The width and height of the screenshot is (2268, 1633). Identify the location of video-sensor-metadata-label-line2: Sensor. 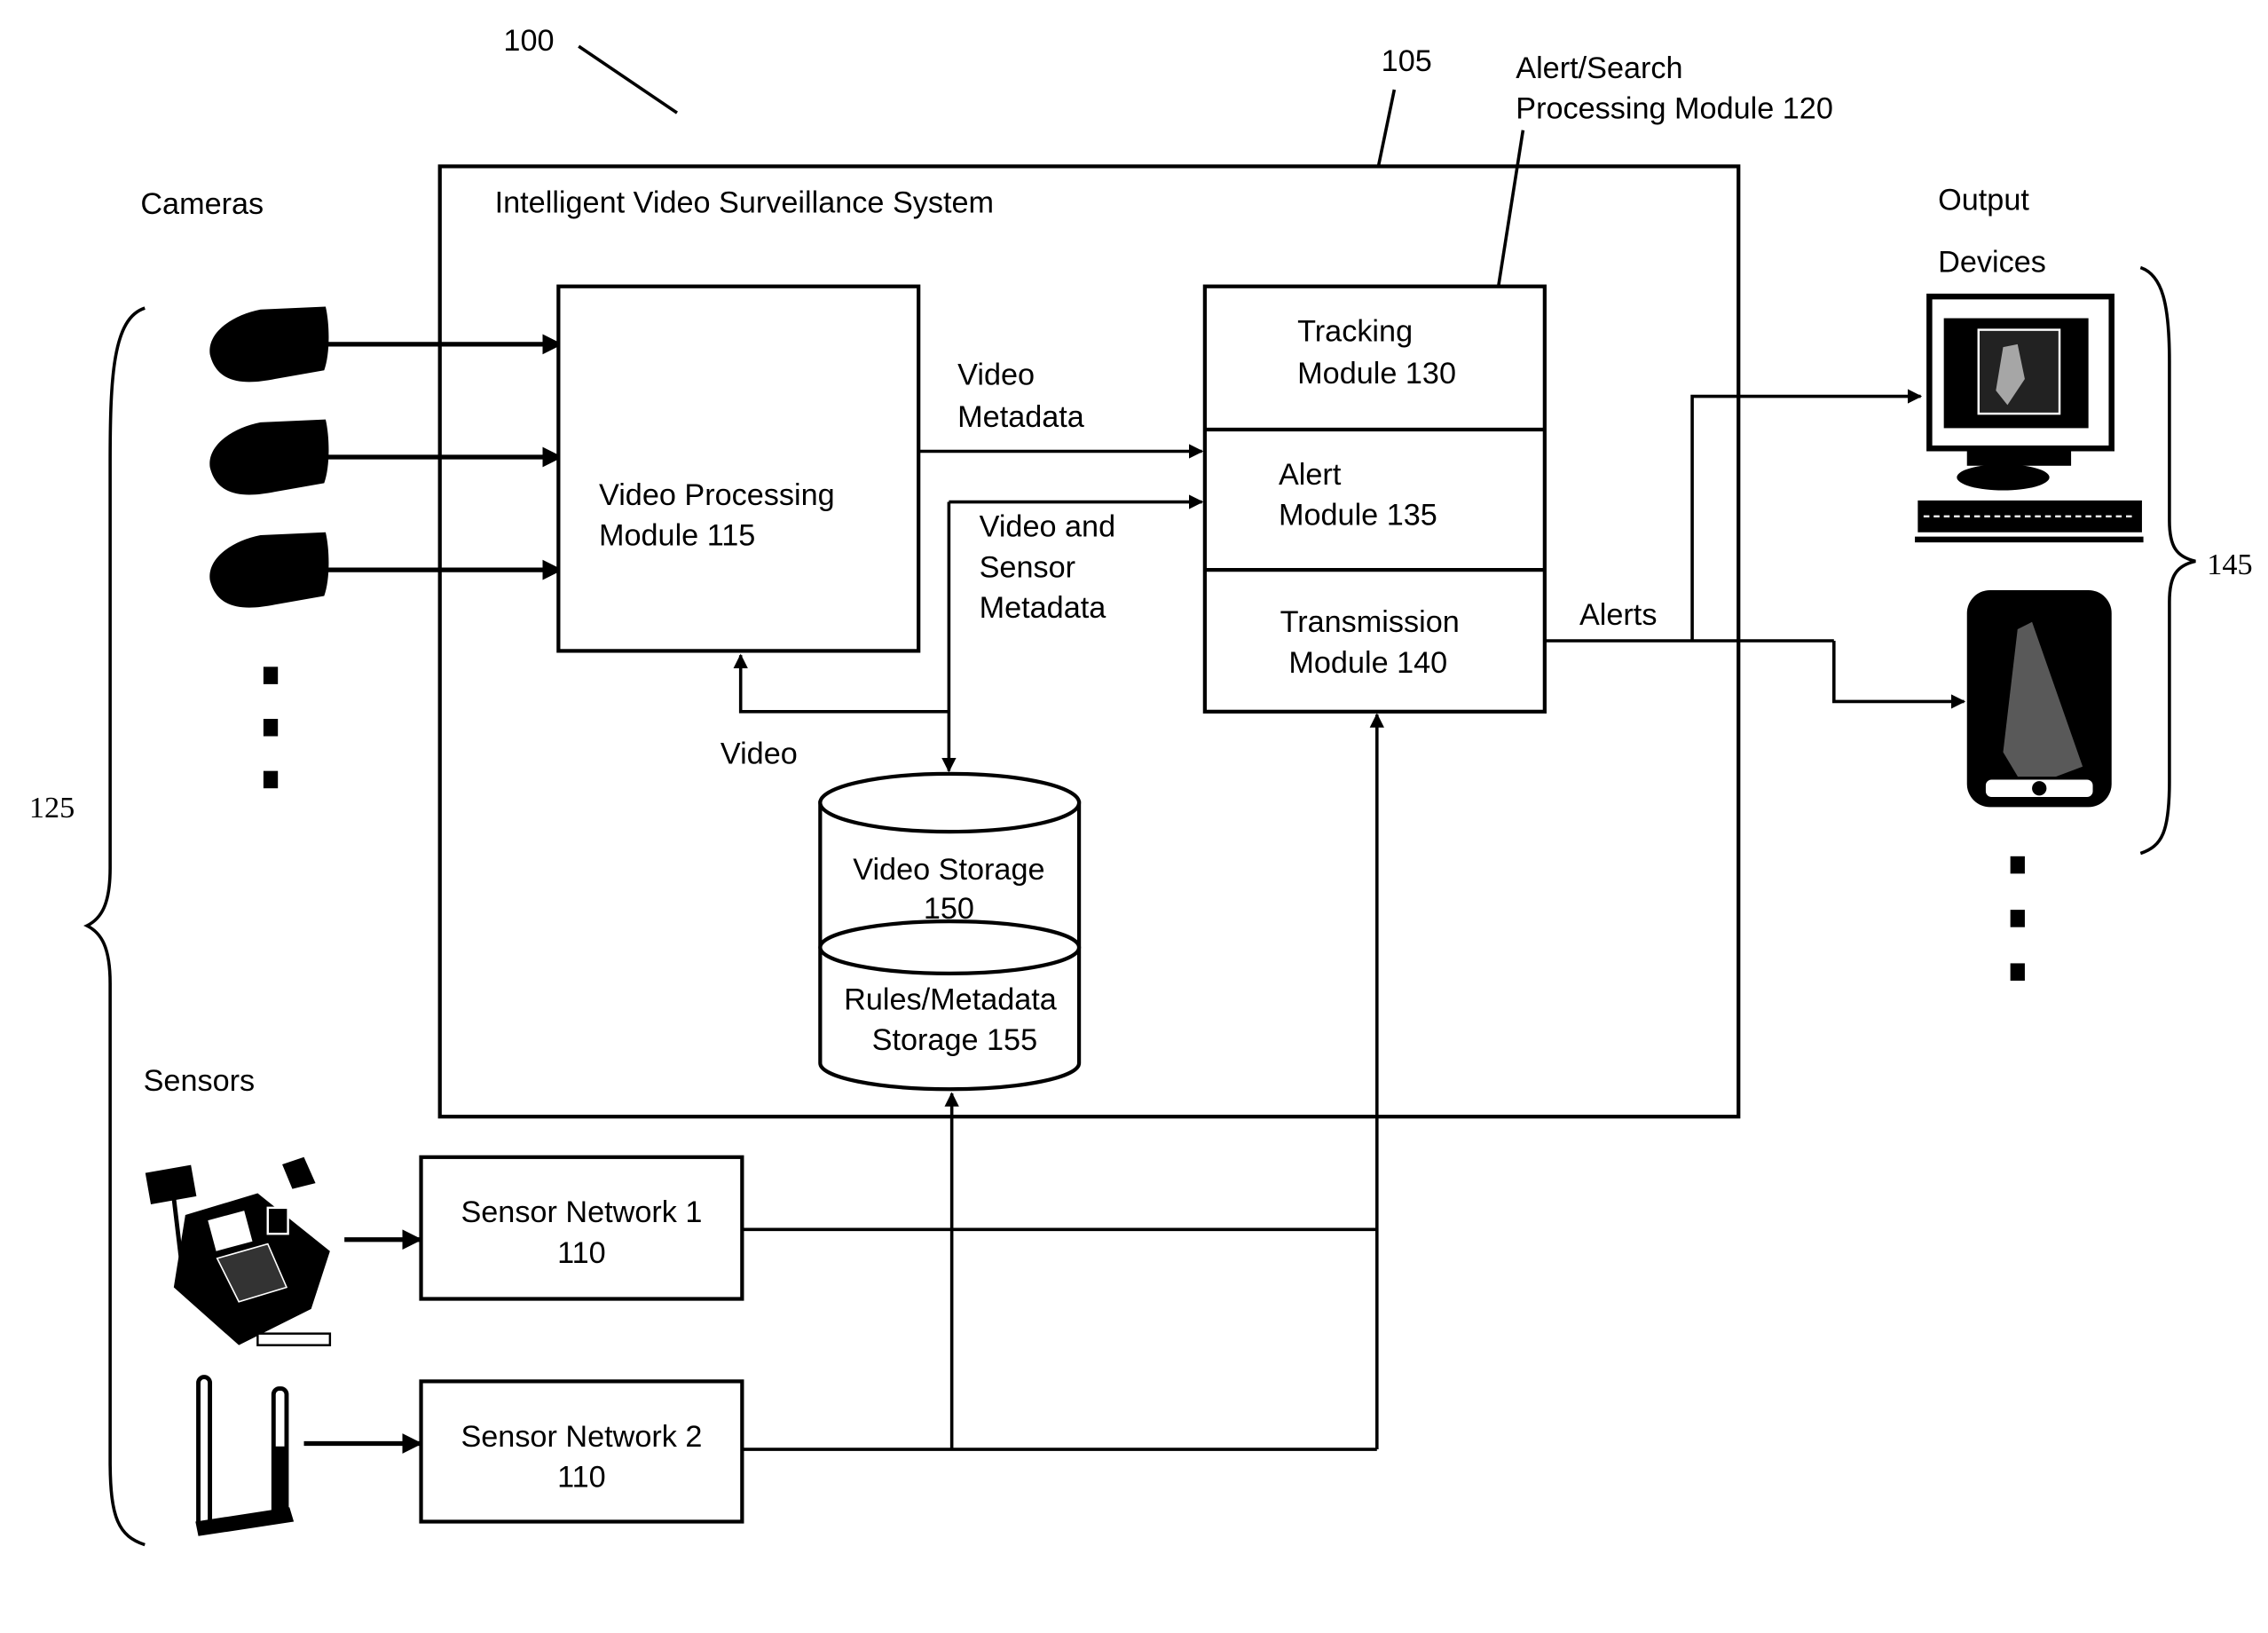
(1027, 567).